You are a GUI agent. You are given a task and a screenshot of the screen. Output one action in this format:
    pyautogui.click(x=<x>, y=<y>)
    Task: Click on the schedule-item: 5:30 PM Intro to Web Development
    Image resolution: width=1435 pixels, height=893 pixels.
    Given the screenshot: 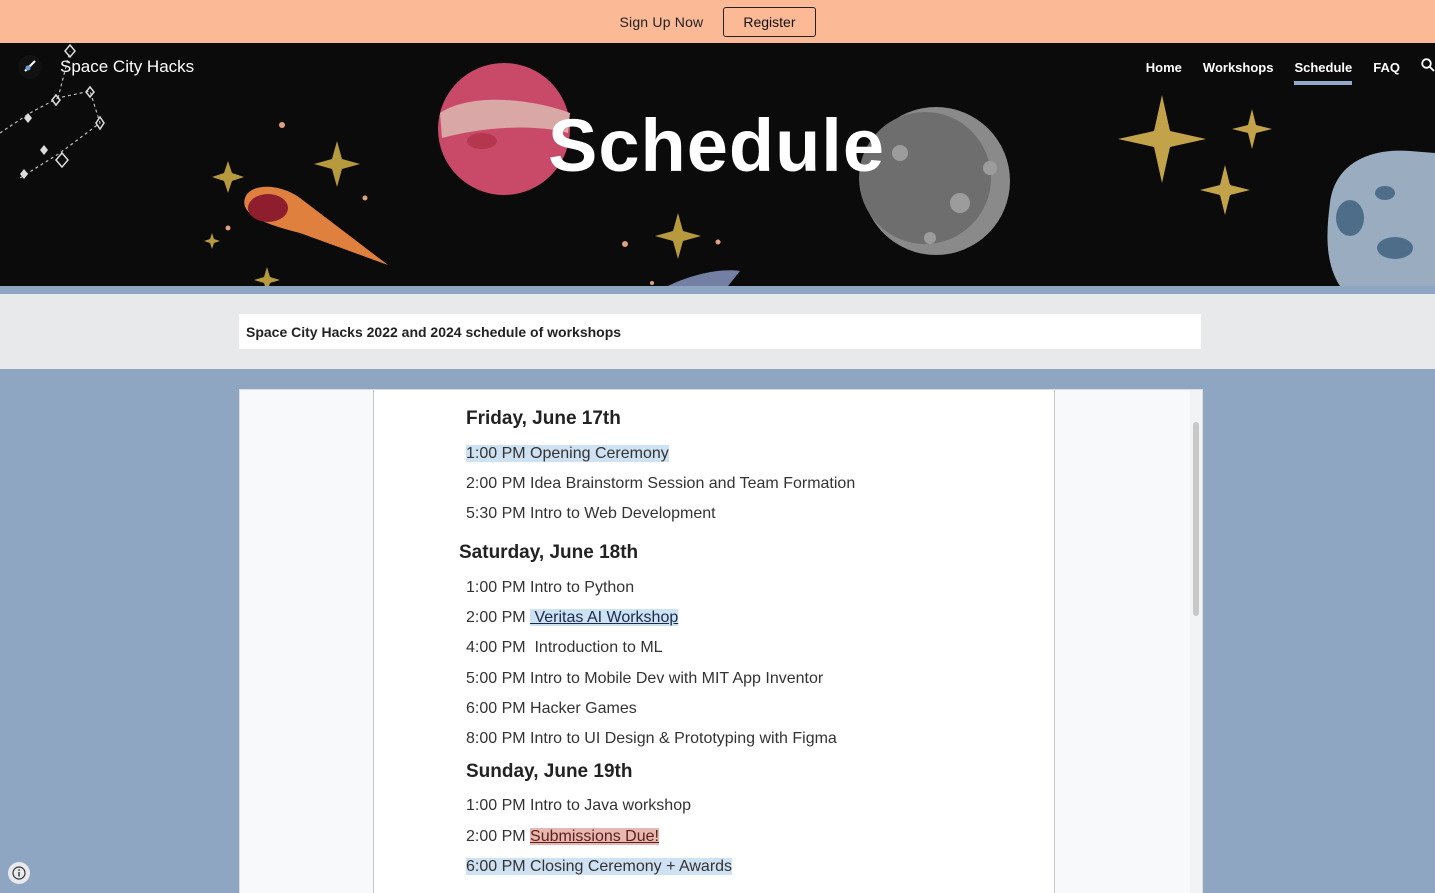 What is the action you would take?
    pyautogui.click(x=591, y=514)
    